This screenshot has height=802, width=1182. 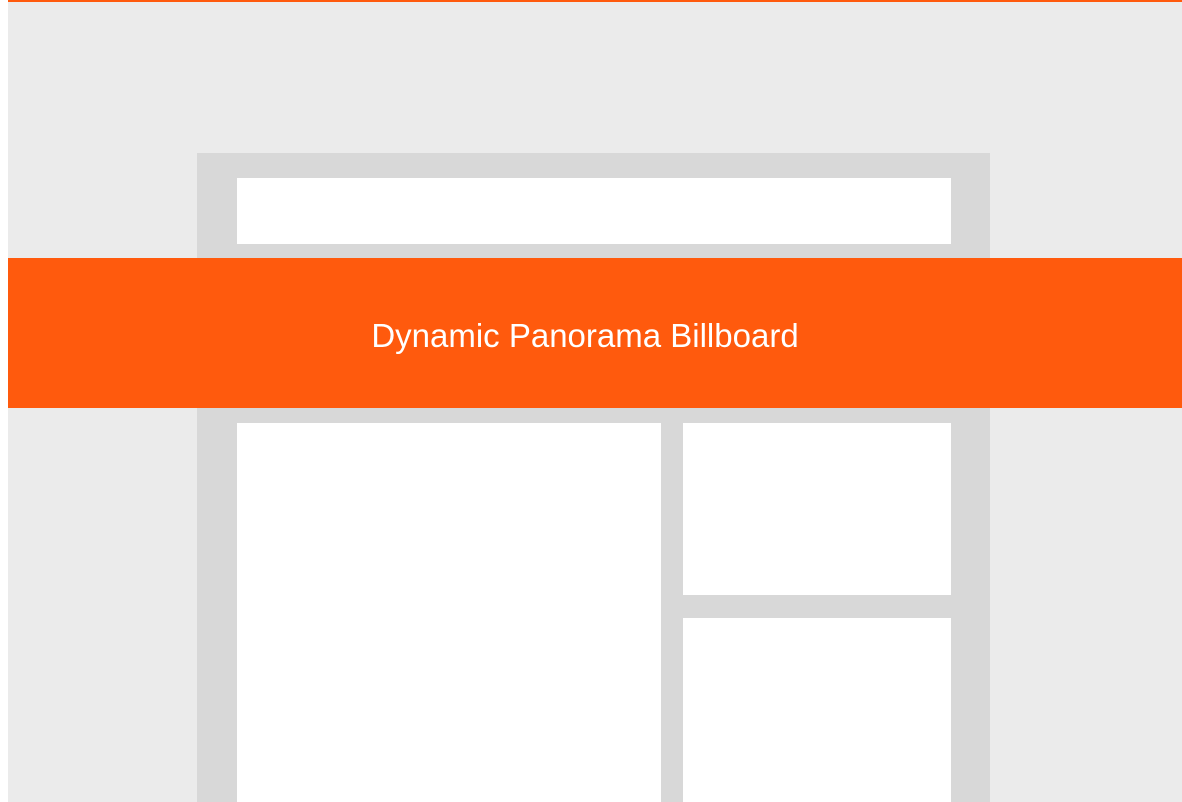 I want to click on top-ad-slot, so click(x=594, y=211).